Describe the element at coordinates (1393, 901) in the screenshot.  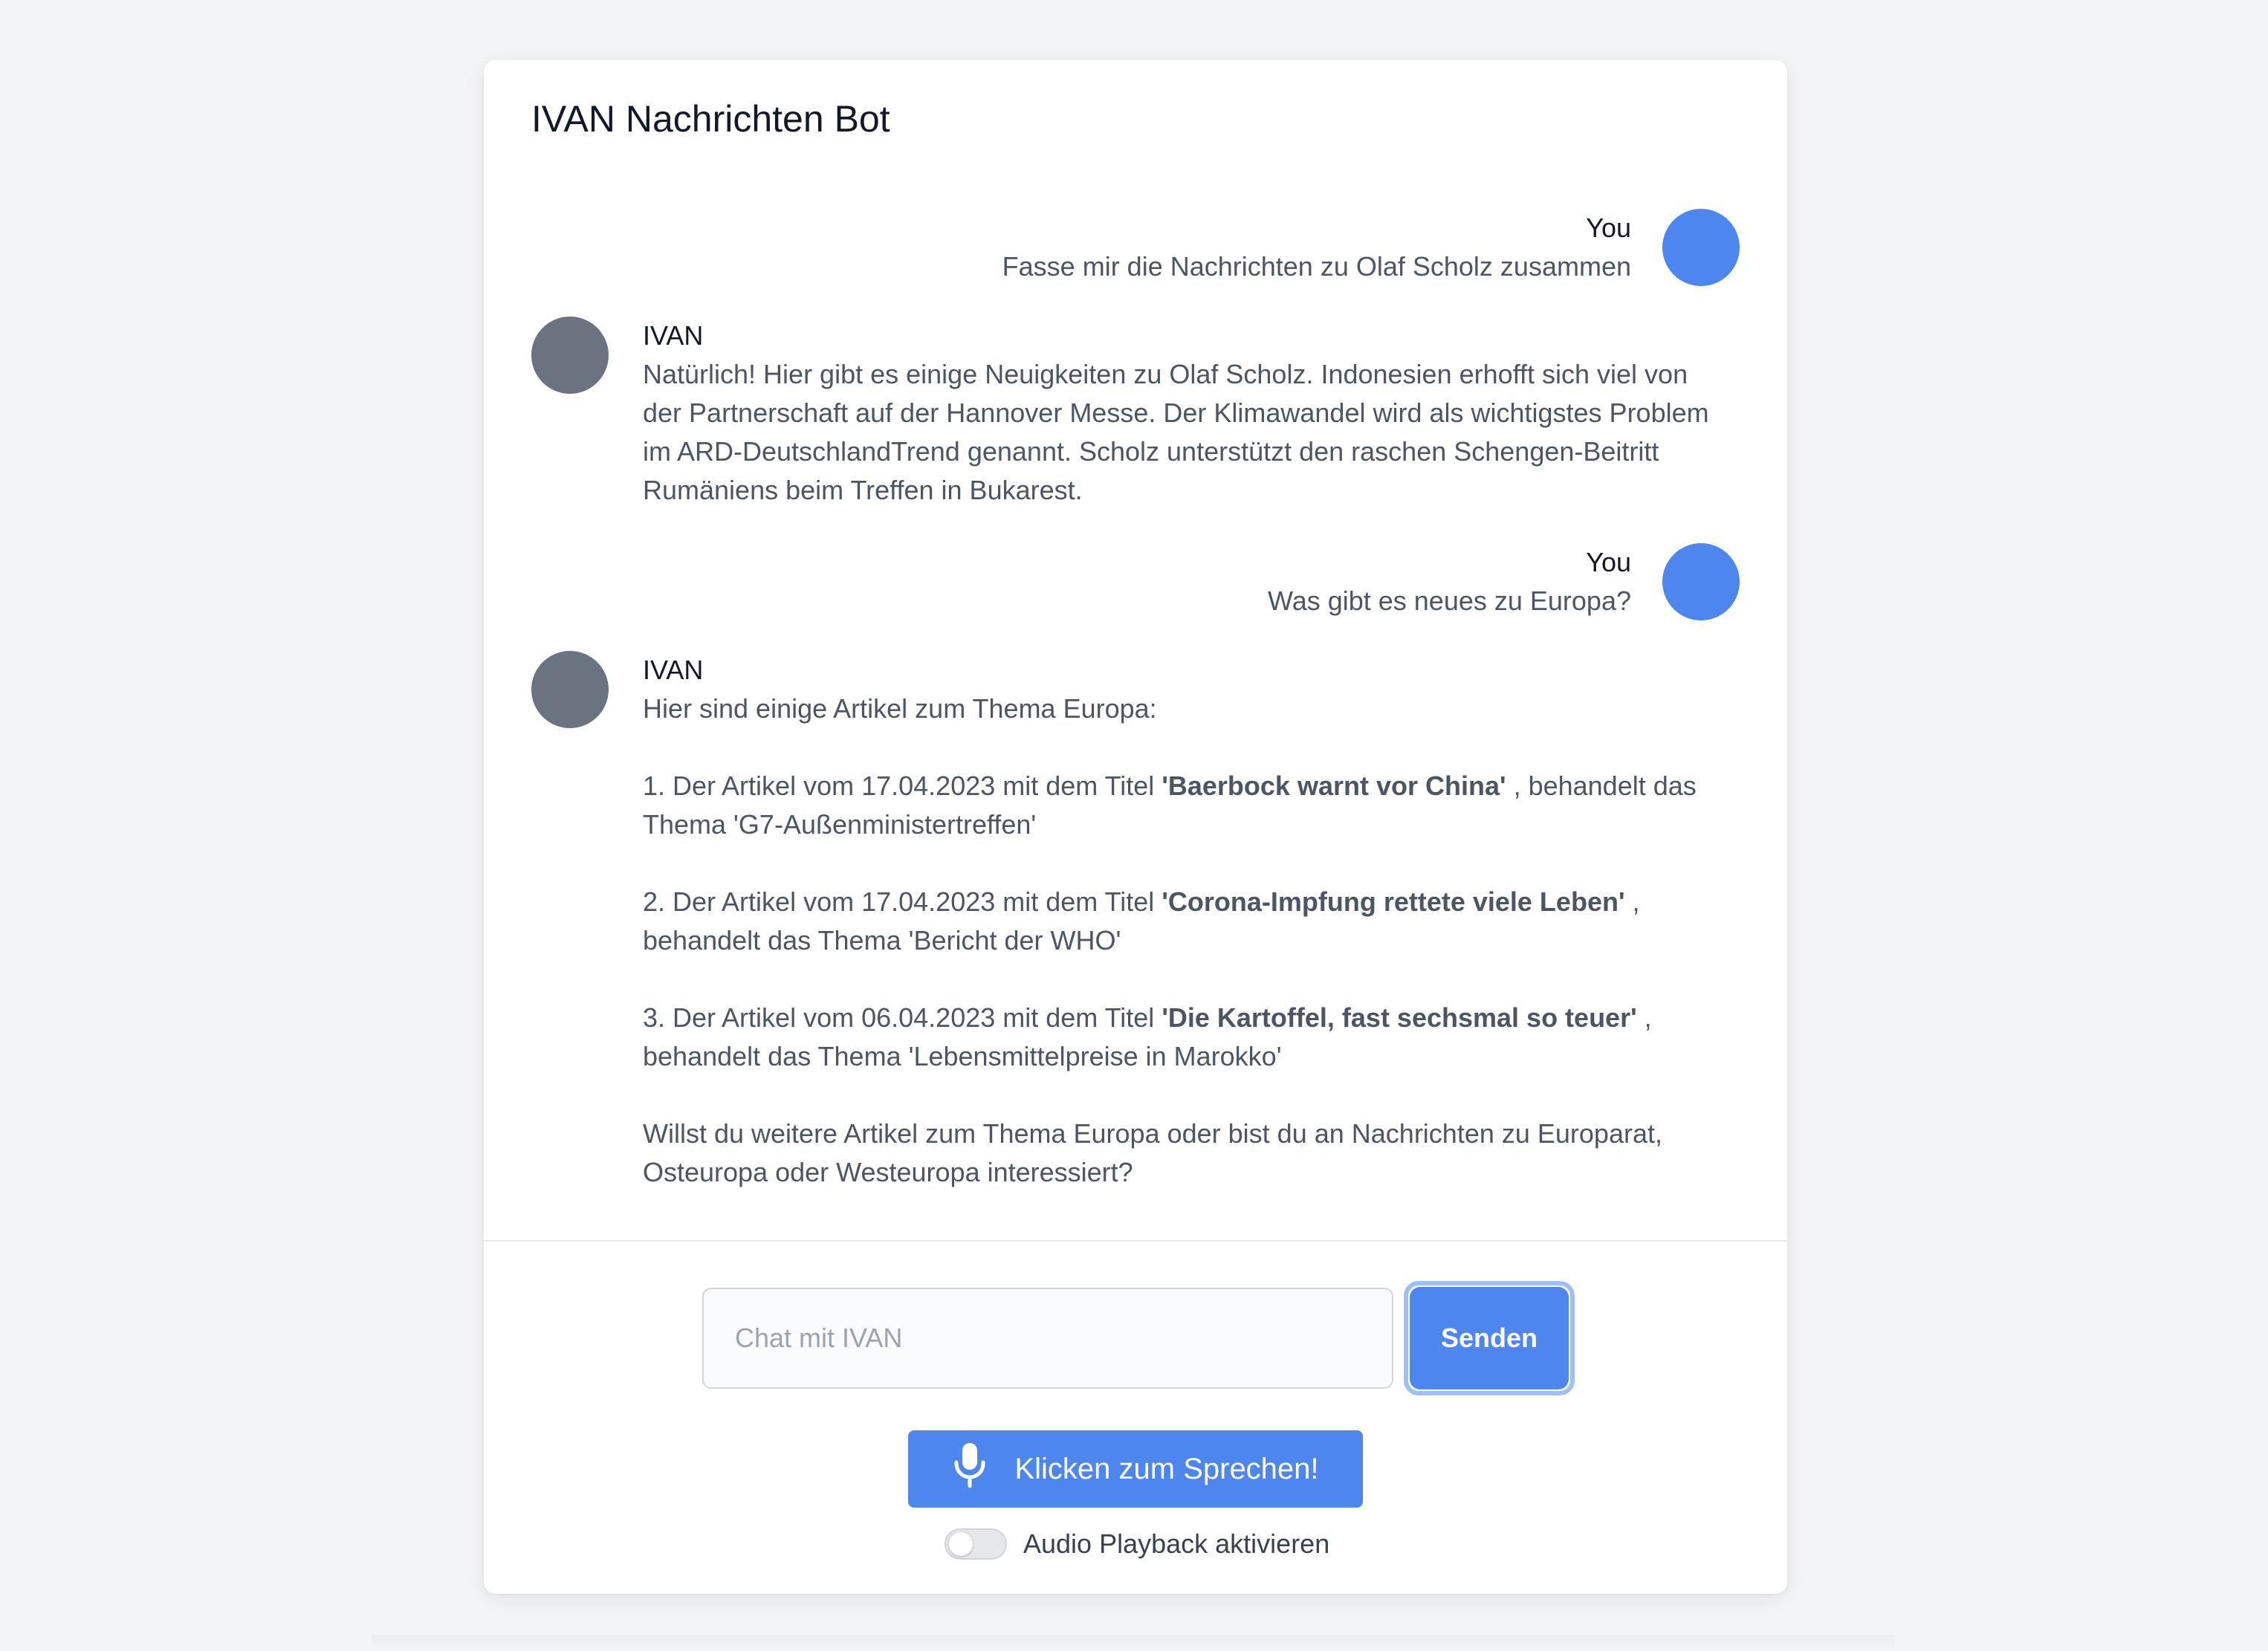
I see `article-title: 'Corona-Impfung rettete viele Leben'` at that location.